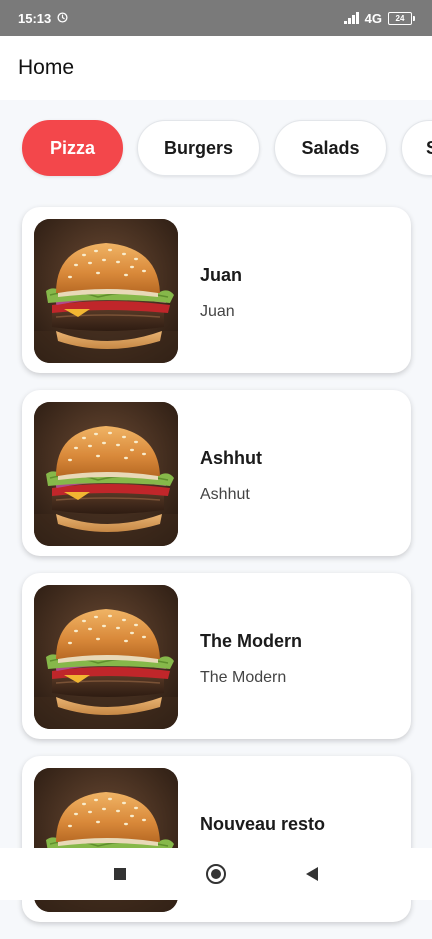 Image resolution: width=432 pixels, height=939 pixels. Describe the element at coordinates (231, 458) in the screenshot. I see `restaurant-name: Ashhut` at that location.